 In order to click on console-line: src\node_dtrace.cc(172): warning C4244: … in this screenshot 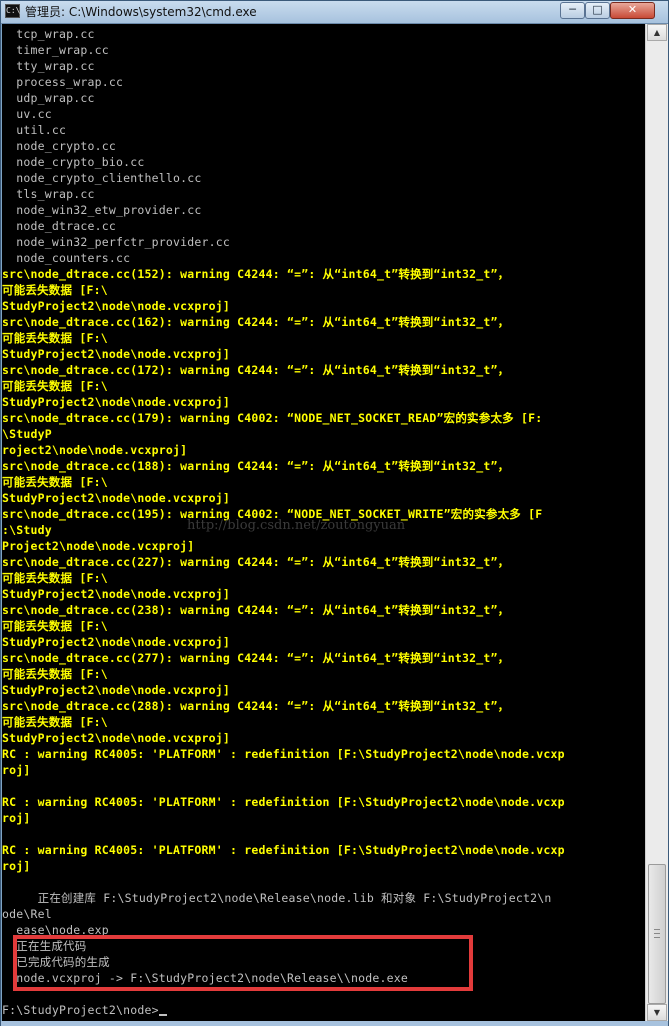, I will do `click(256, 370)`.